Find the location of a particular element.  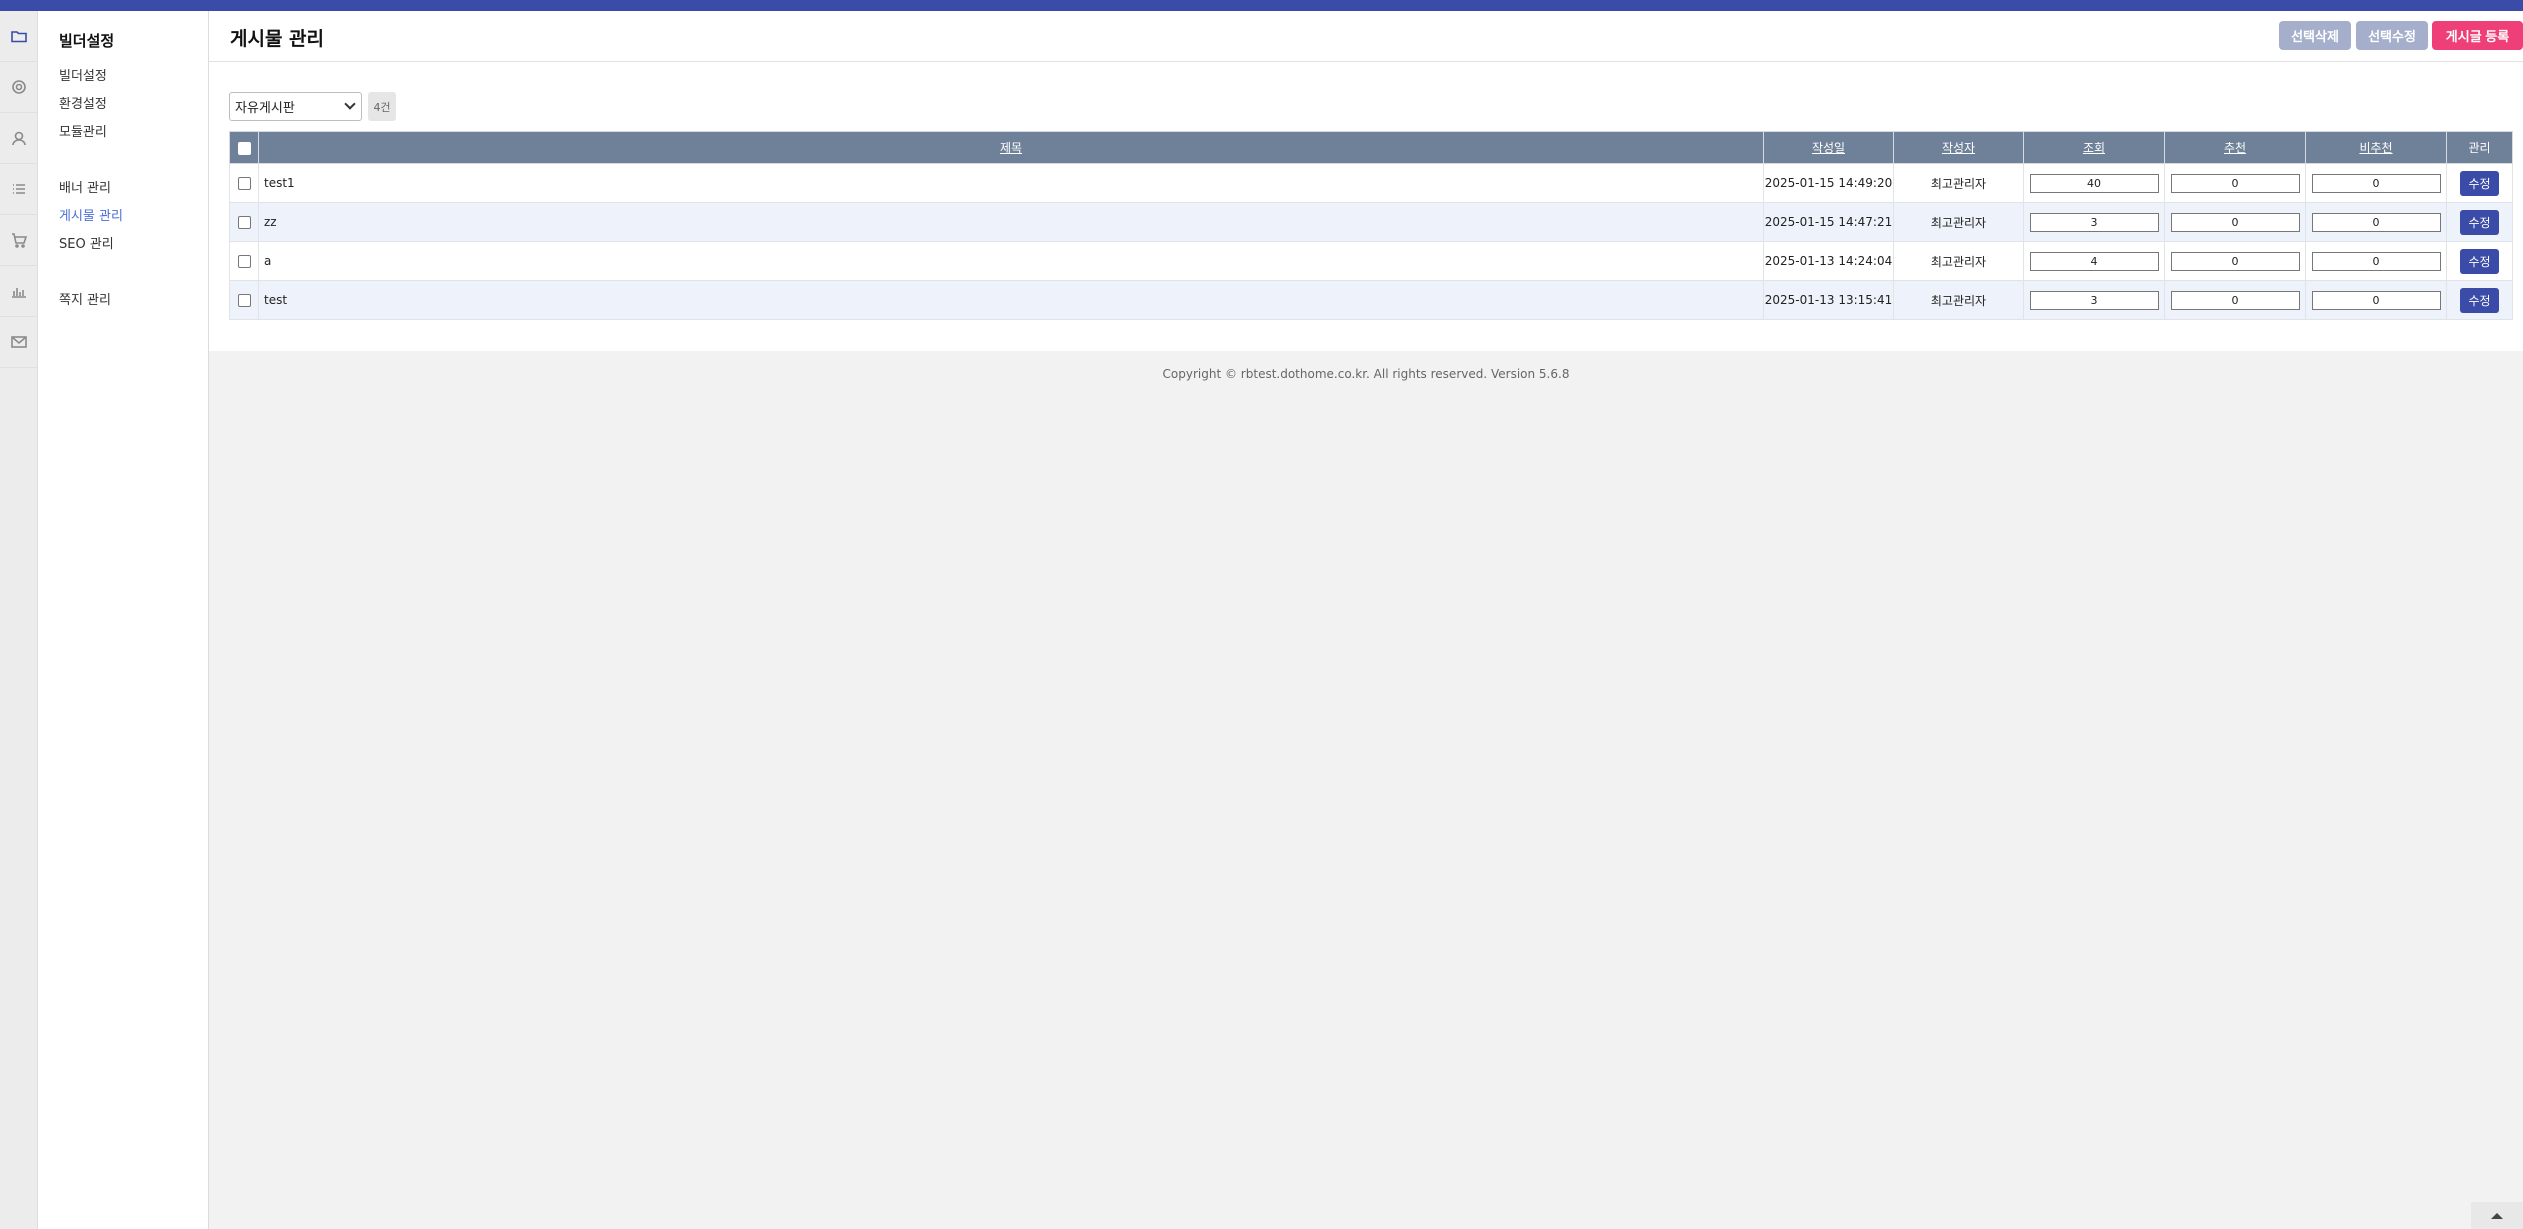

rail-cart is located at coordinates (18, 240).